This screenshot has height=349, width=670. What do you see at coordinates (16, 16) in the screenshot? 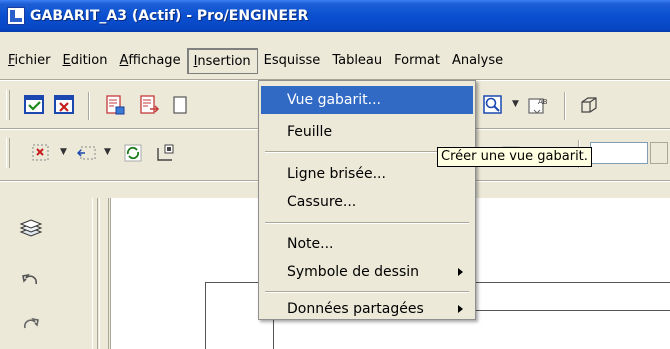
I see `proe-app-icon` at bounding box center [16, 16].